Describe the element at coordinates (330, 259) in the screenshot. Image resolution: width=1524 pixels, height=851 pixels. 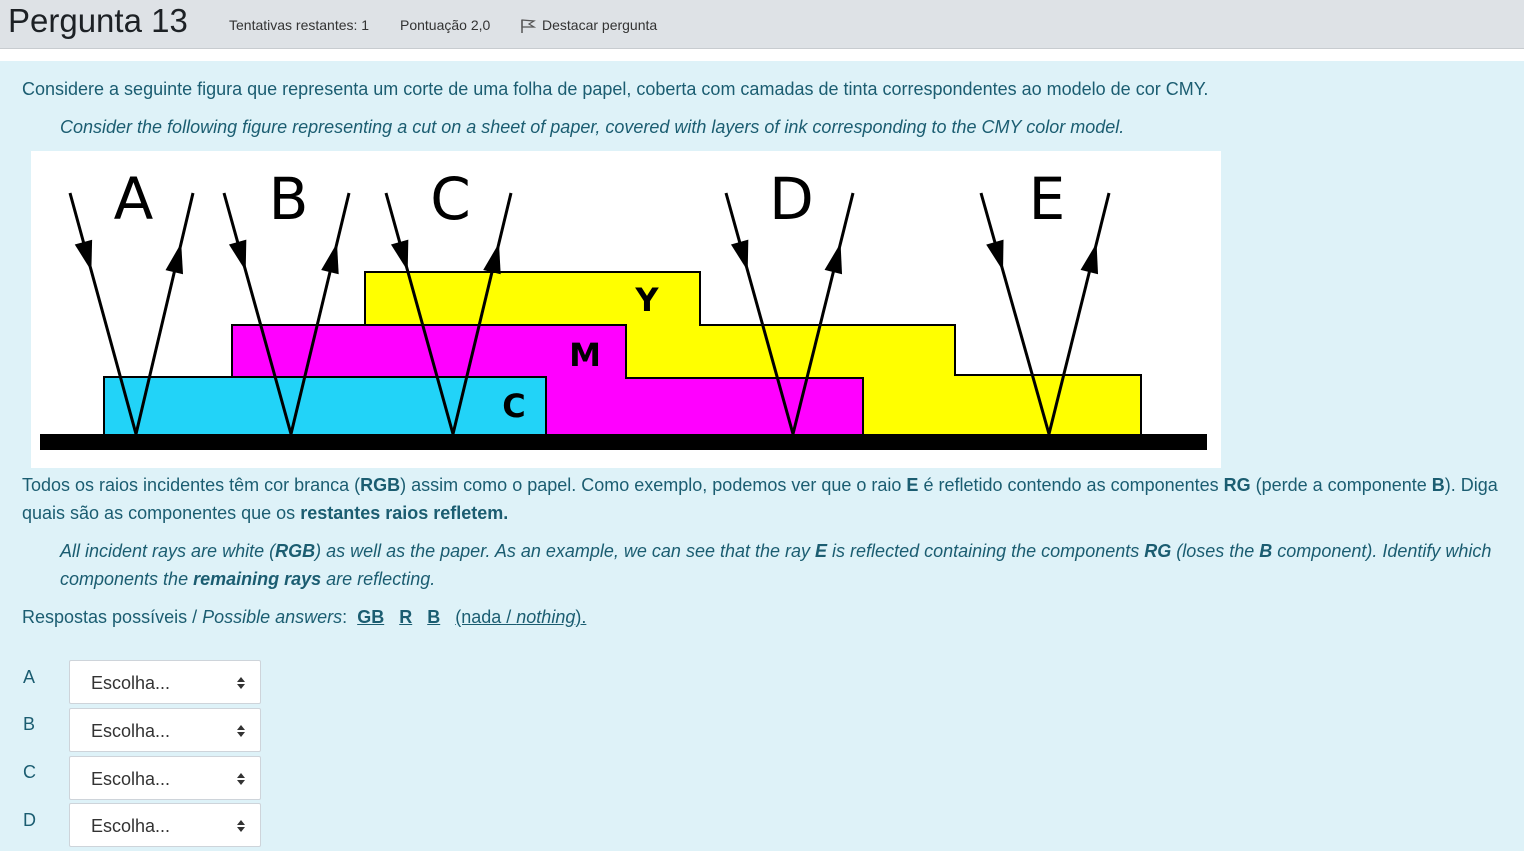
I see `reflected-arrow-b` at that location.